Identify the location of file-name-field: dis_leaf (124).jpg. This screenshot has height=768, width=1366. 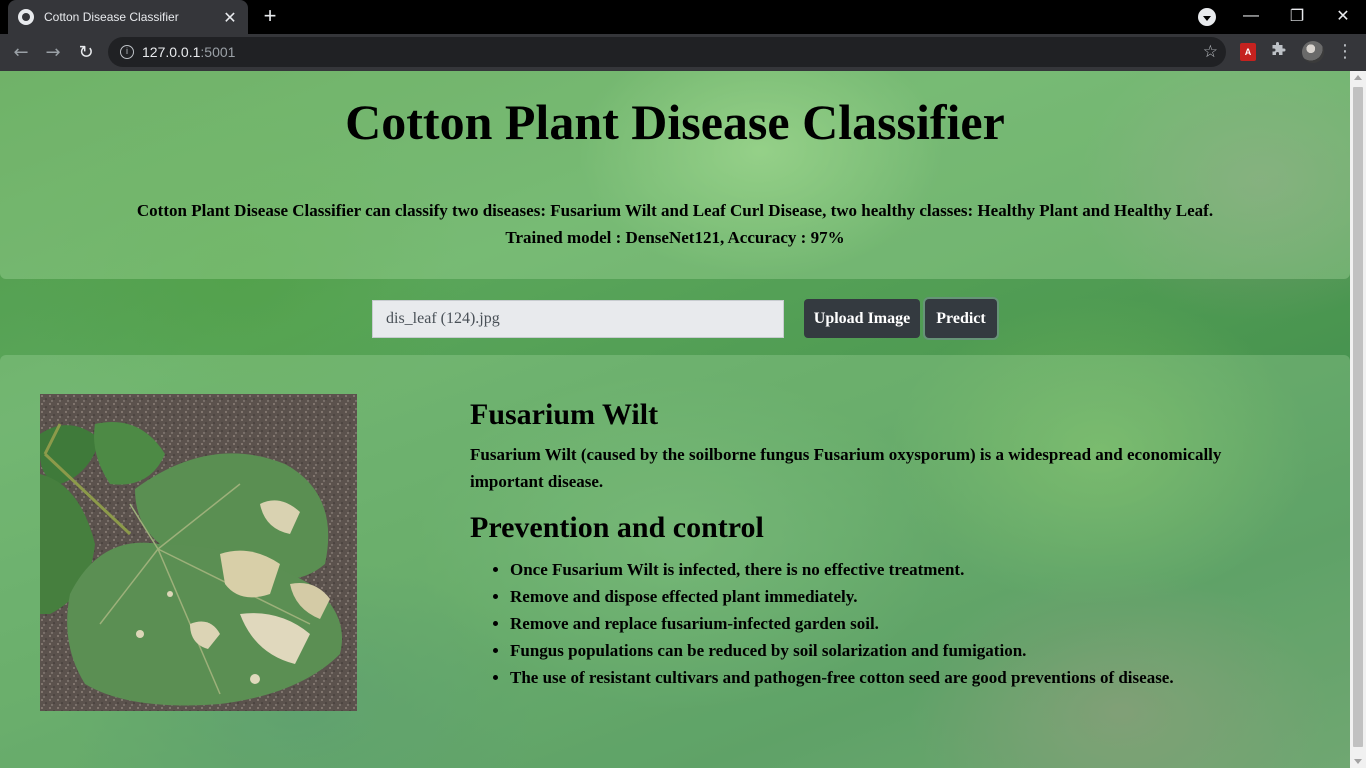
(578, 319).